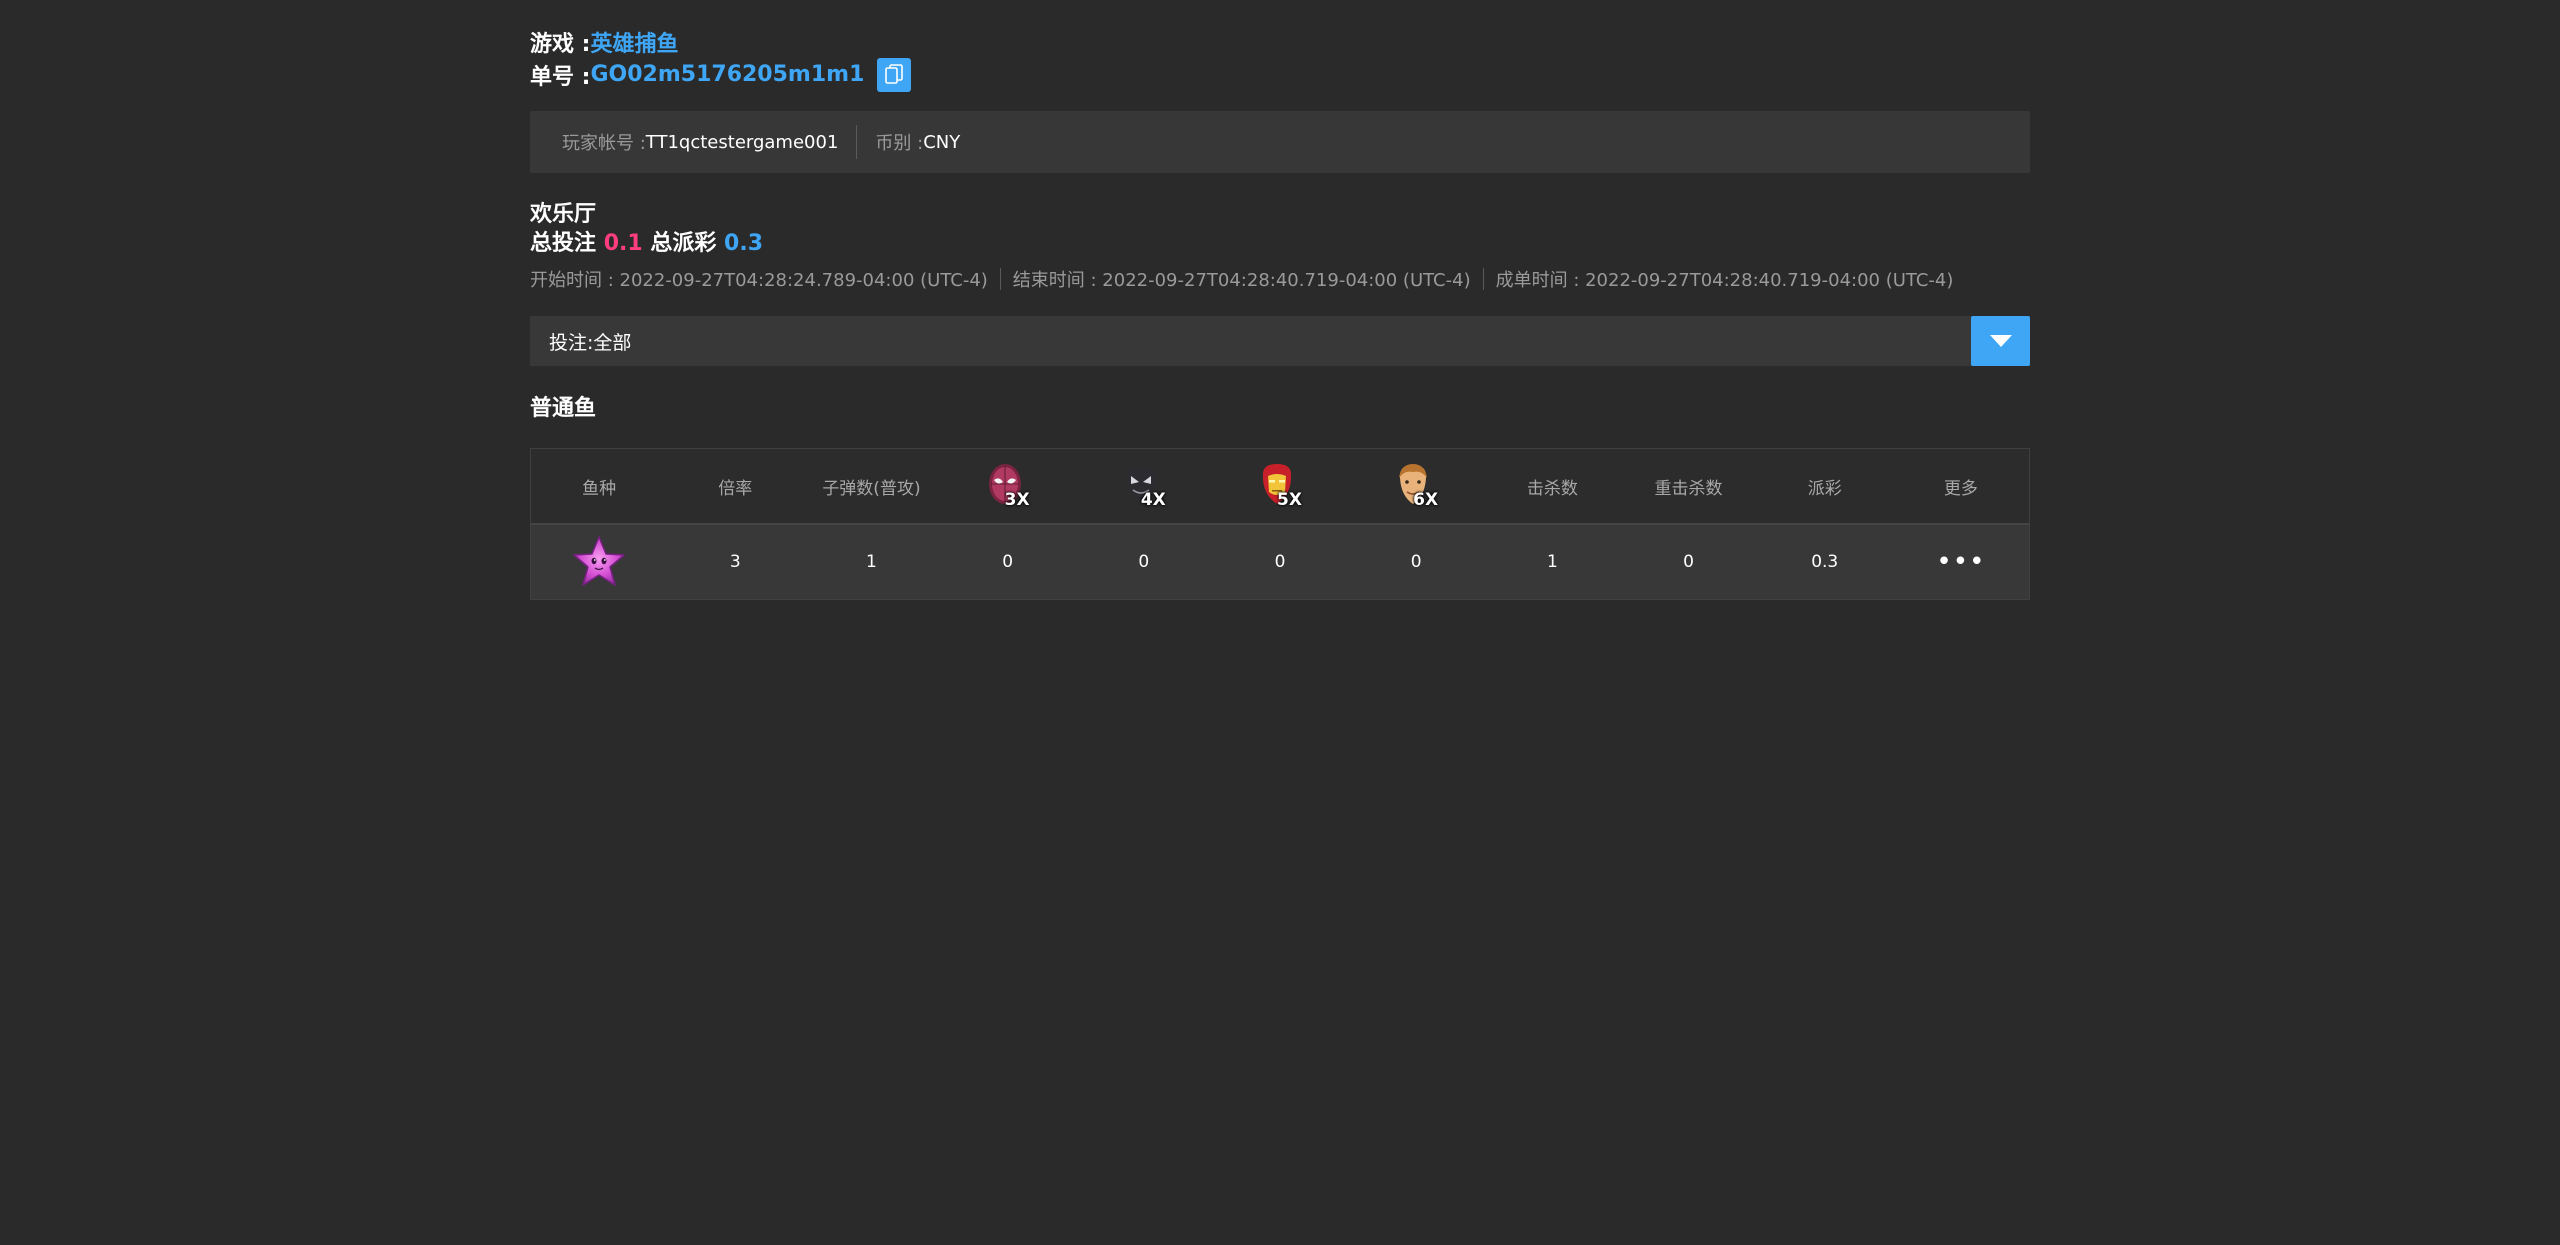 Image resolution: width=2560 pixels, height=1245 pixels. What do you see at coordinates (1825, 562) in the screenshot?
I see `cell-payout: 0.3` at bounding box center [1825, 562].